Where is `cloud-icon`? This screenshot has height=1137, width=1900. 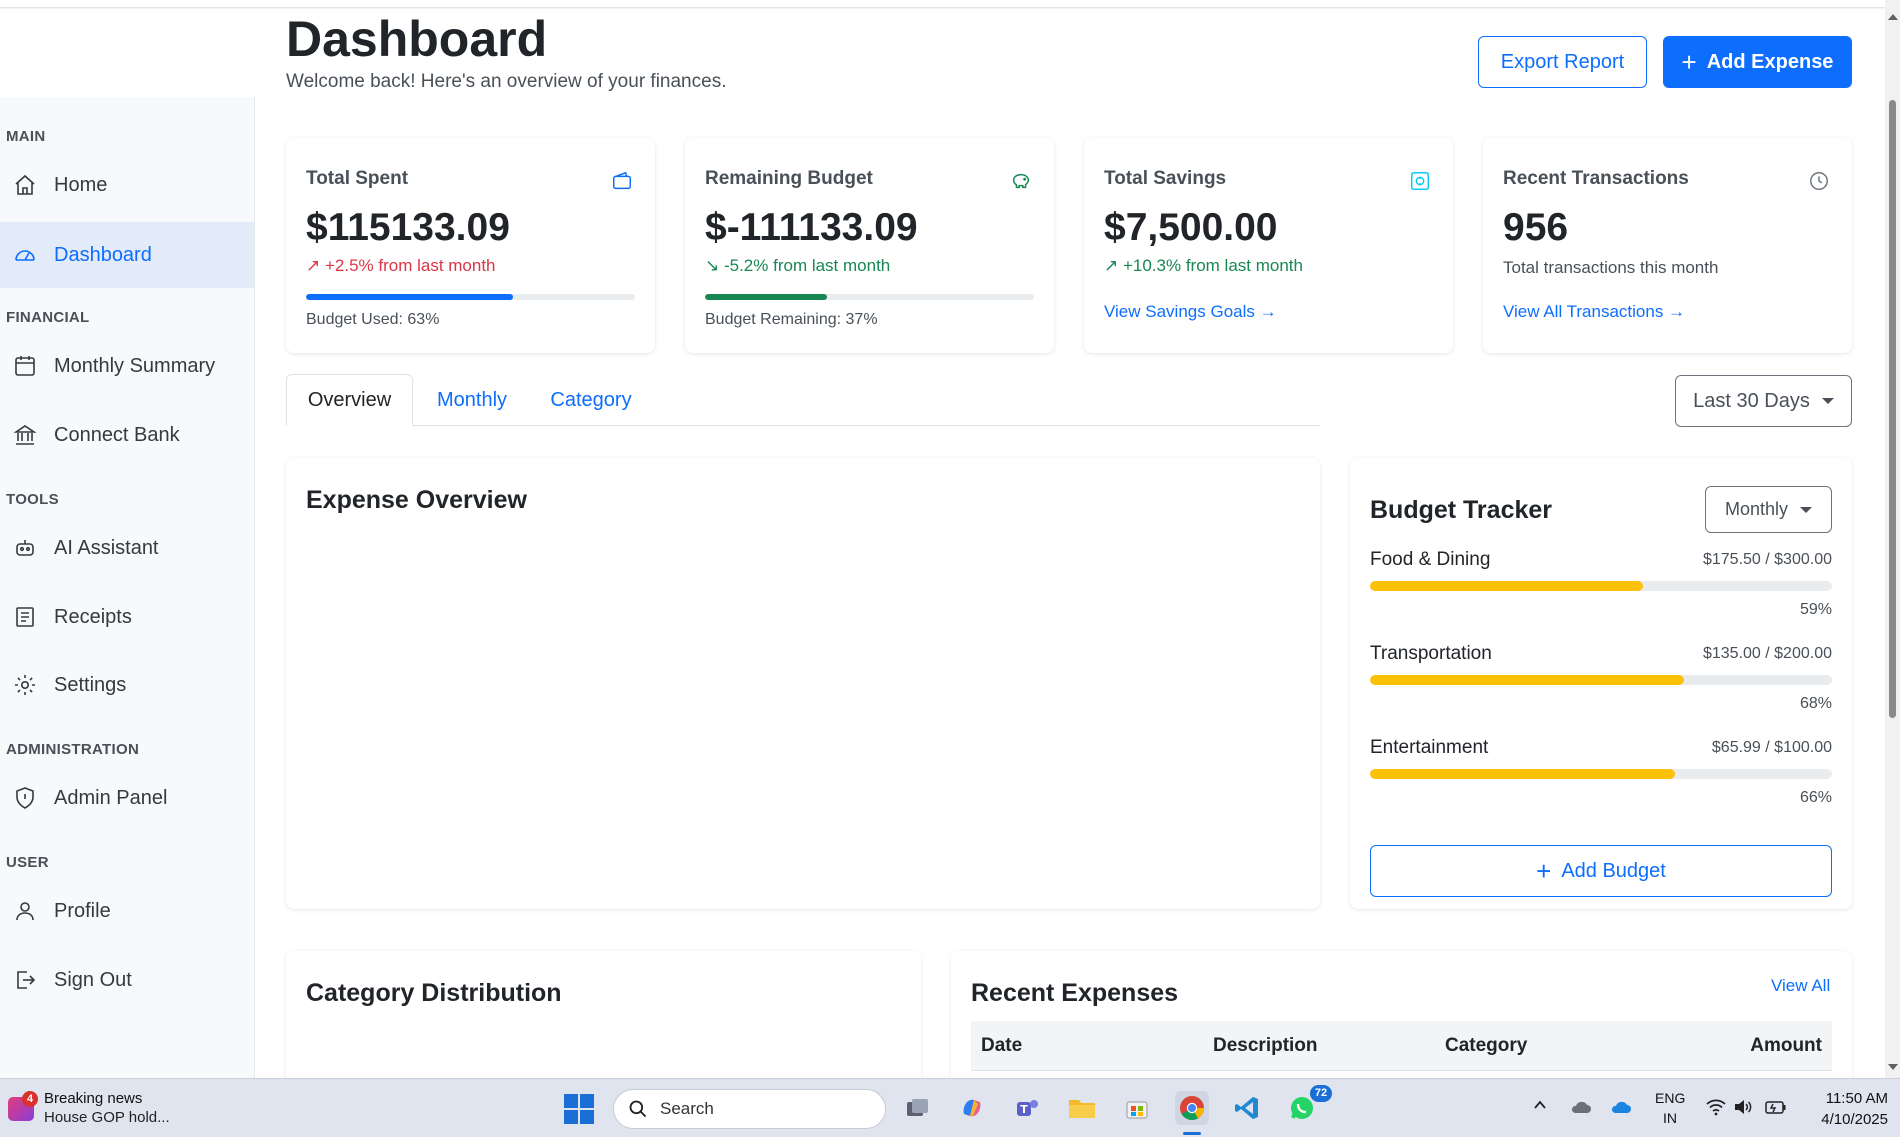
cloud-icon is located at coordinates (1581, 1108).